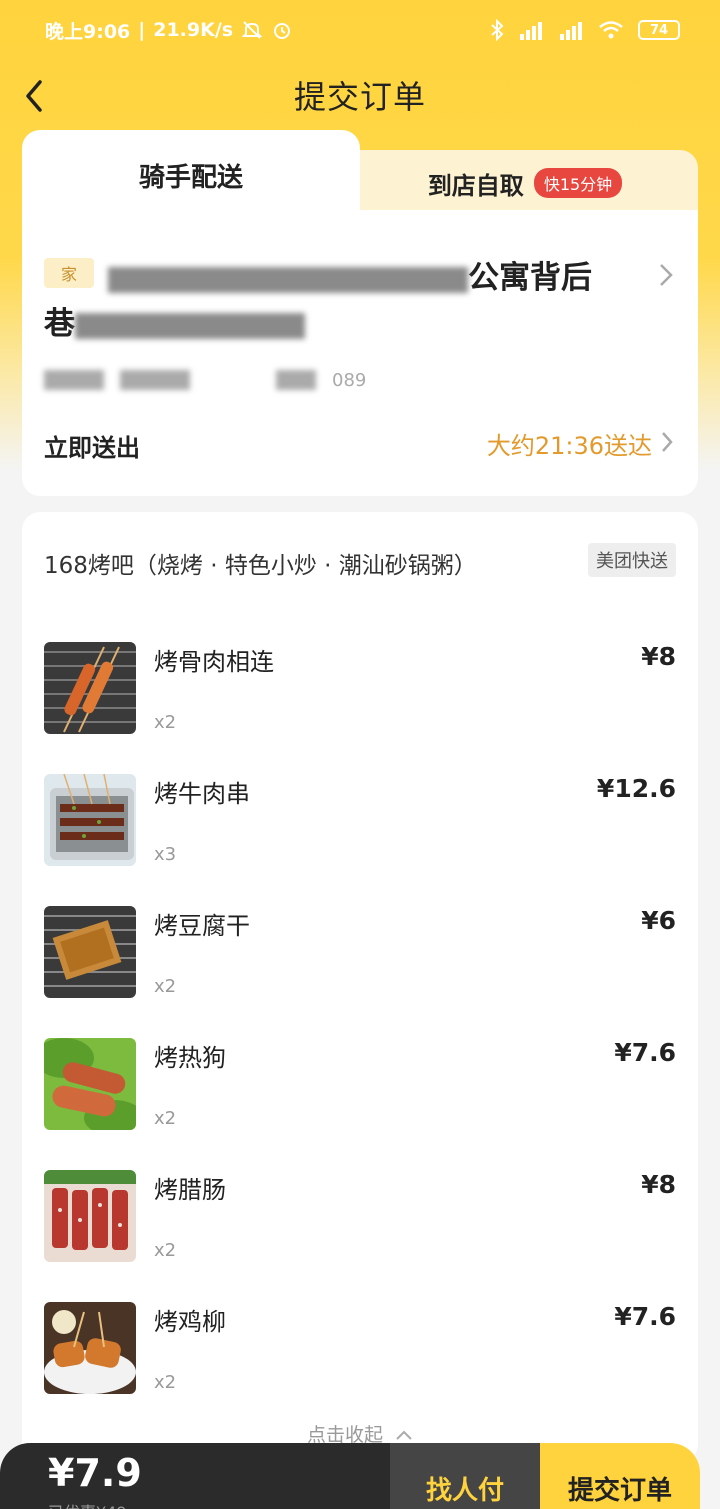 The image size is (720, 1509). What do you see at coordinates (282, 31) in the screenshot?
I see `alarm-icon` at bounding box center [282, 31].